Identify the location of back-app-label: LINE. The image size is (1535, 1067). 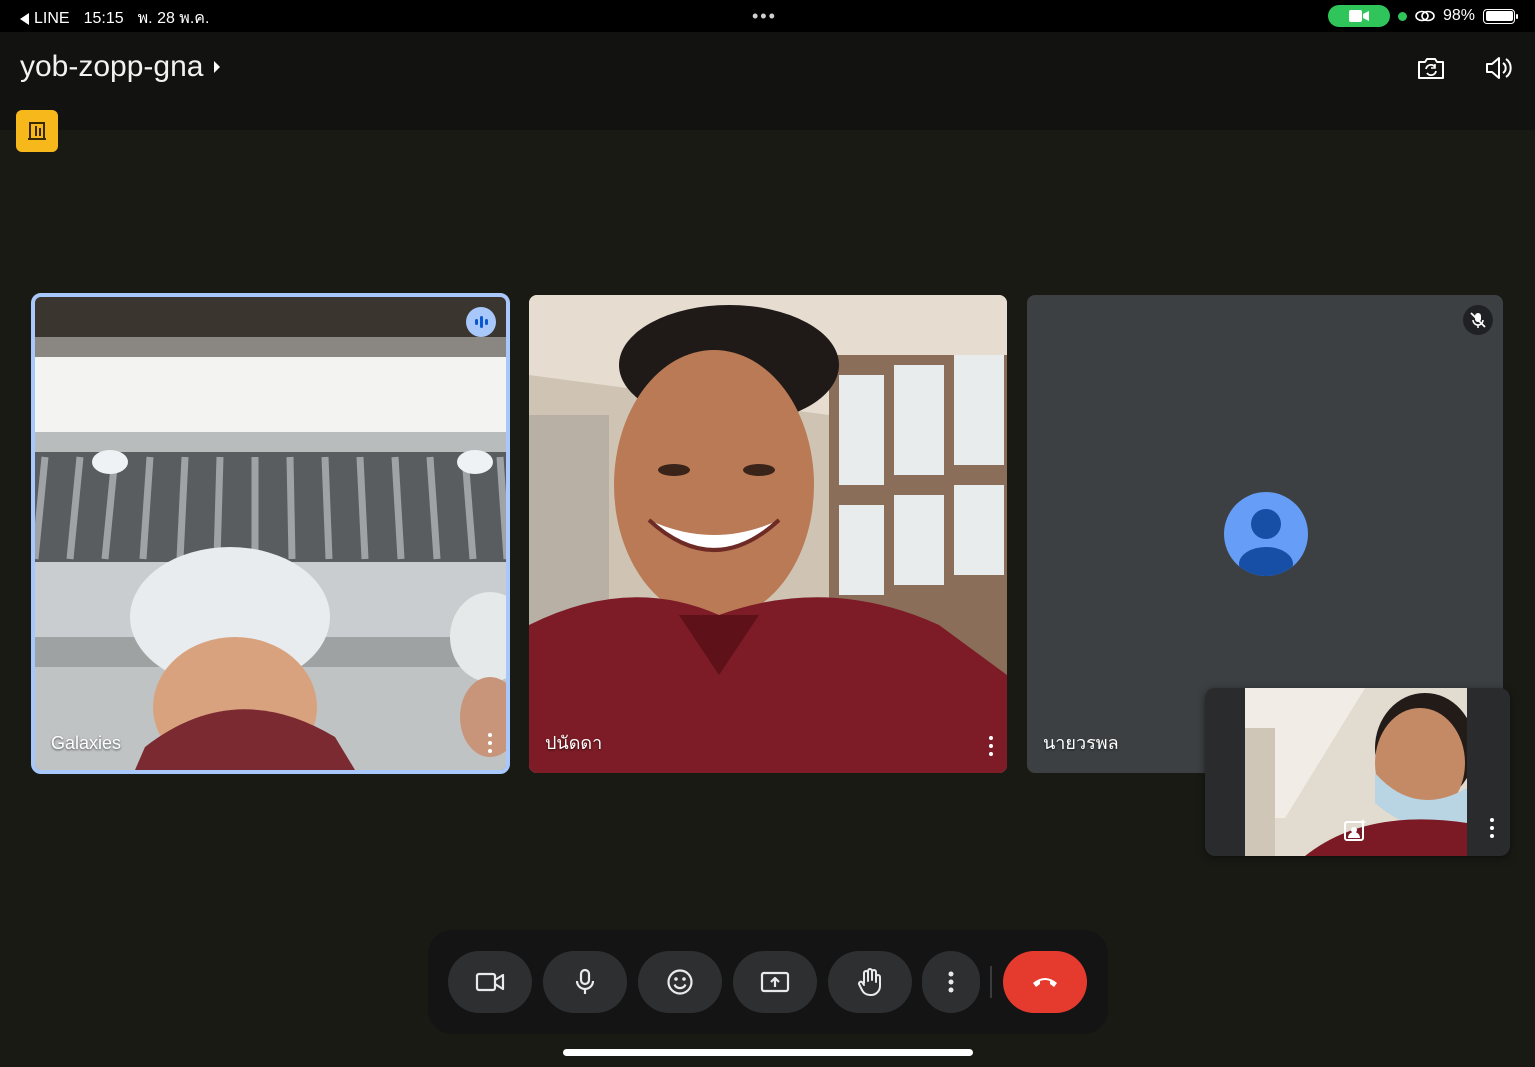
(52, 18).